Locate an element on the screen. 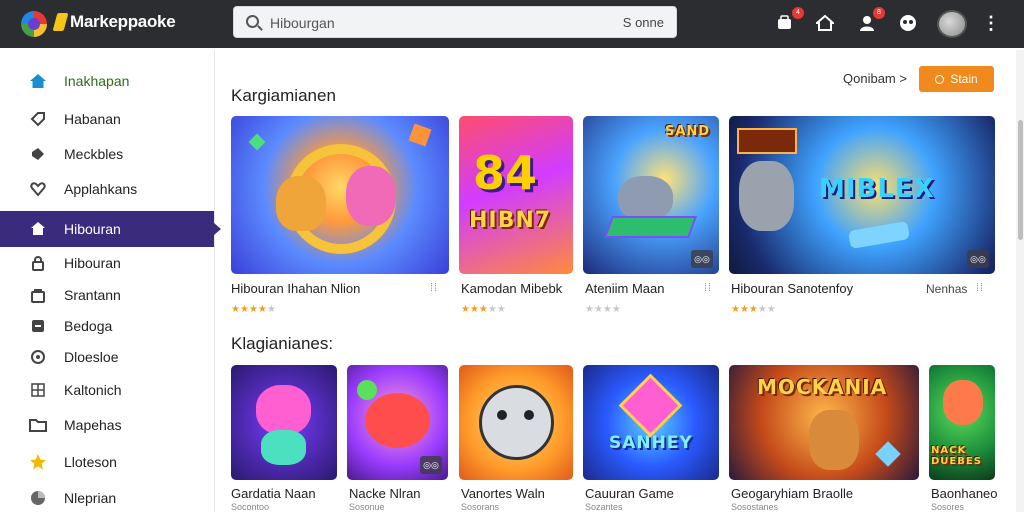  game-art: MOCKANIA is located at coordinates (824, 422).